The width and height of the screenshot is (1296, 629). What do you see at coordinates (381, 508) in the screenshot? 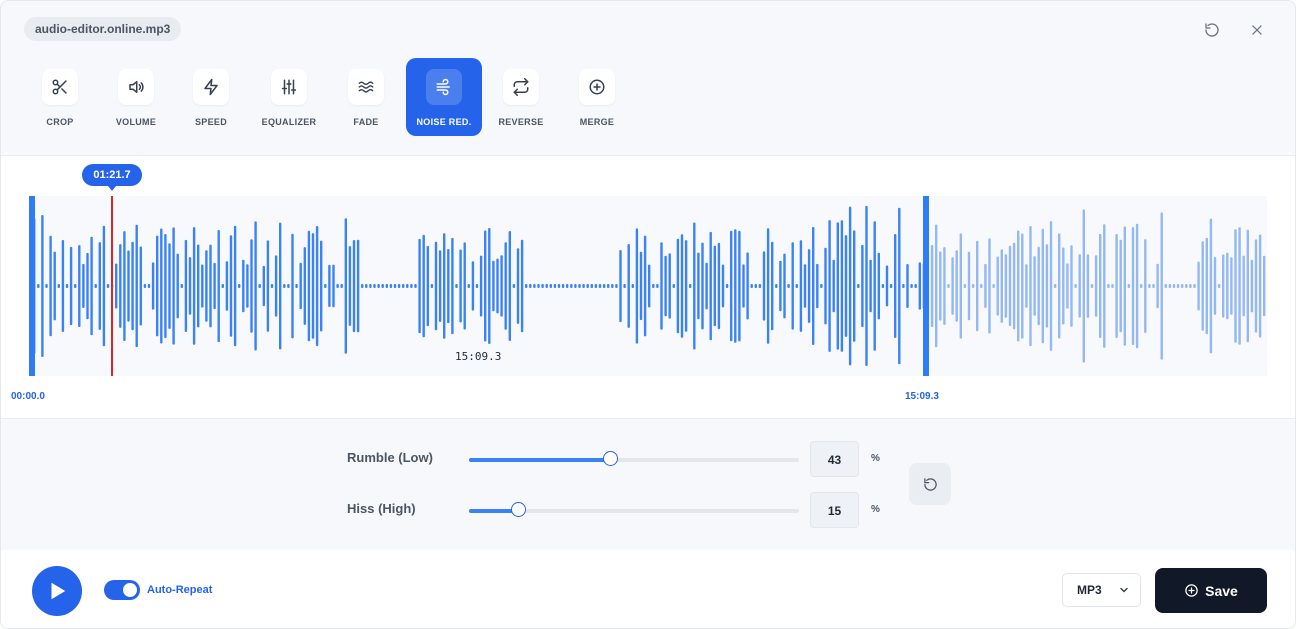
I see `hiss-label: Hiss (High)` at bounding box center [381, 508].